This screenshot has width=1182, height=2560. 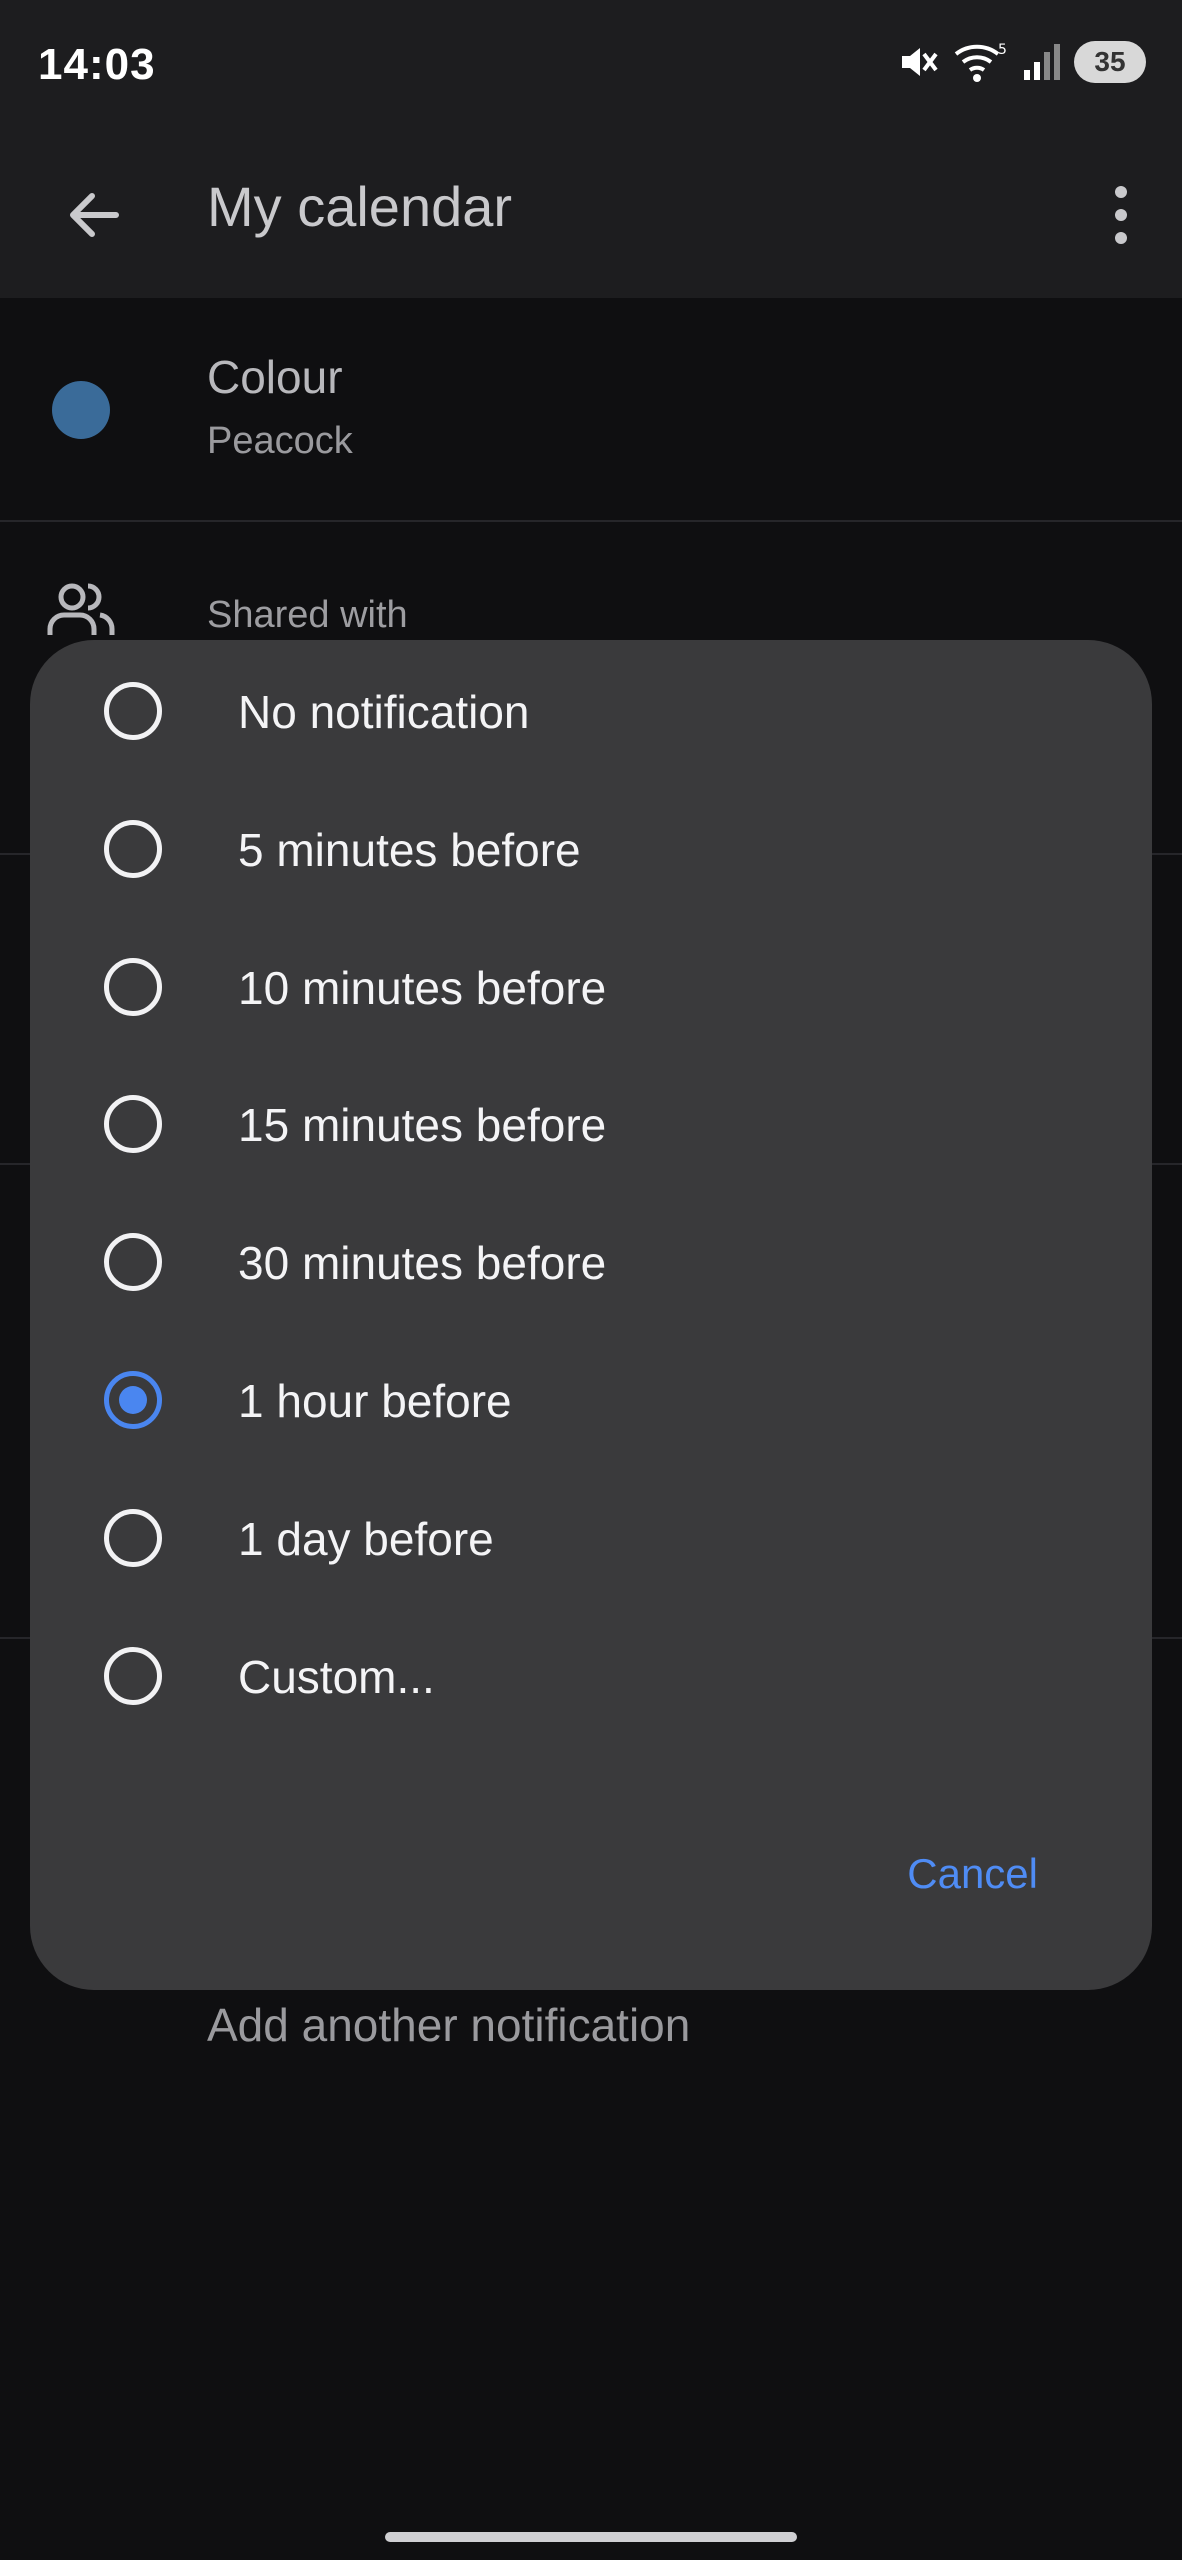 I want to click on option-label: 1 hour before, so click(x=375, y=1401).